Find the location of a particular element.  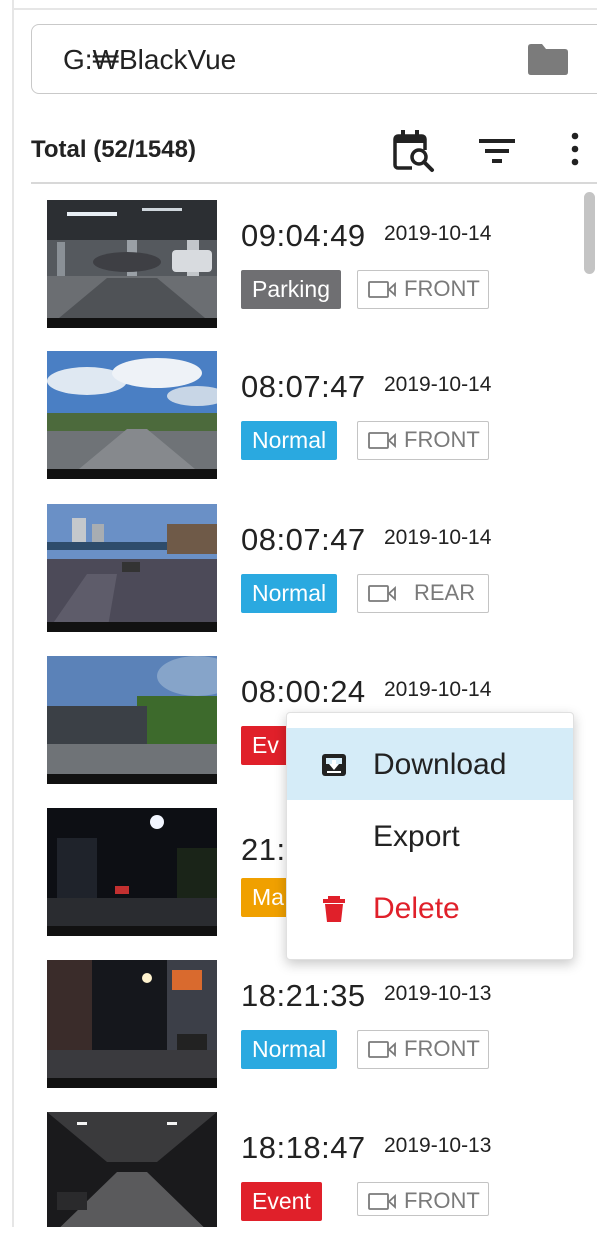

recording-time: 18:18:47 is located at coordinates (303, 1147).